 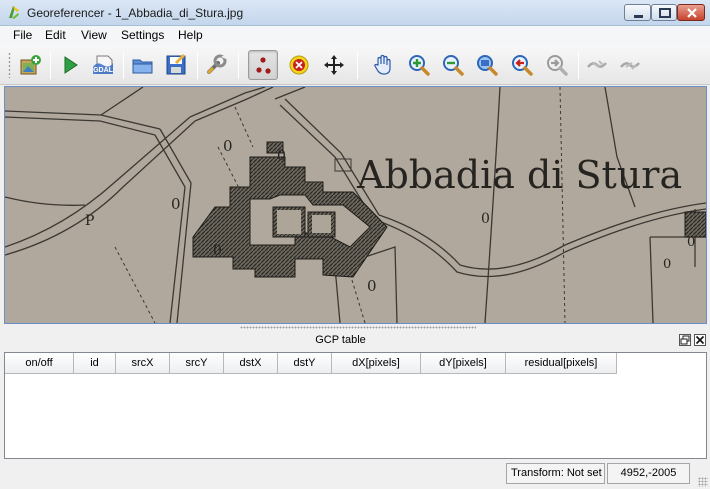 What do you see at coordinates (143, 363) in the screenshot?
I see `column-header-srcx: srcX` at bounding box center [143, 363].